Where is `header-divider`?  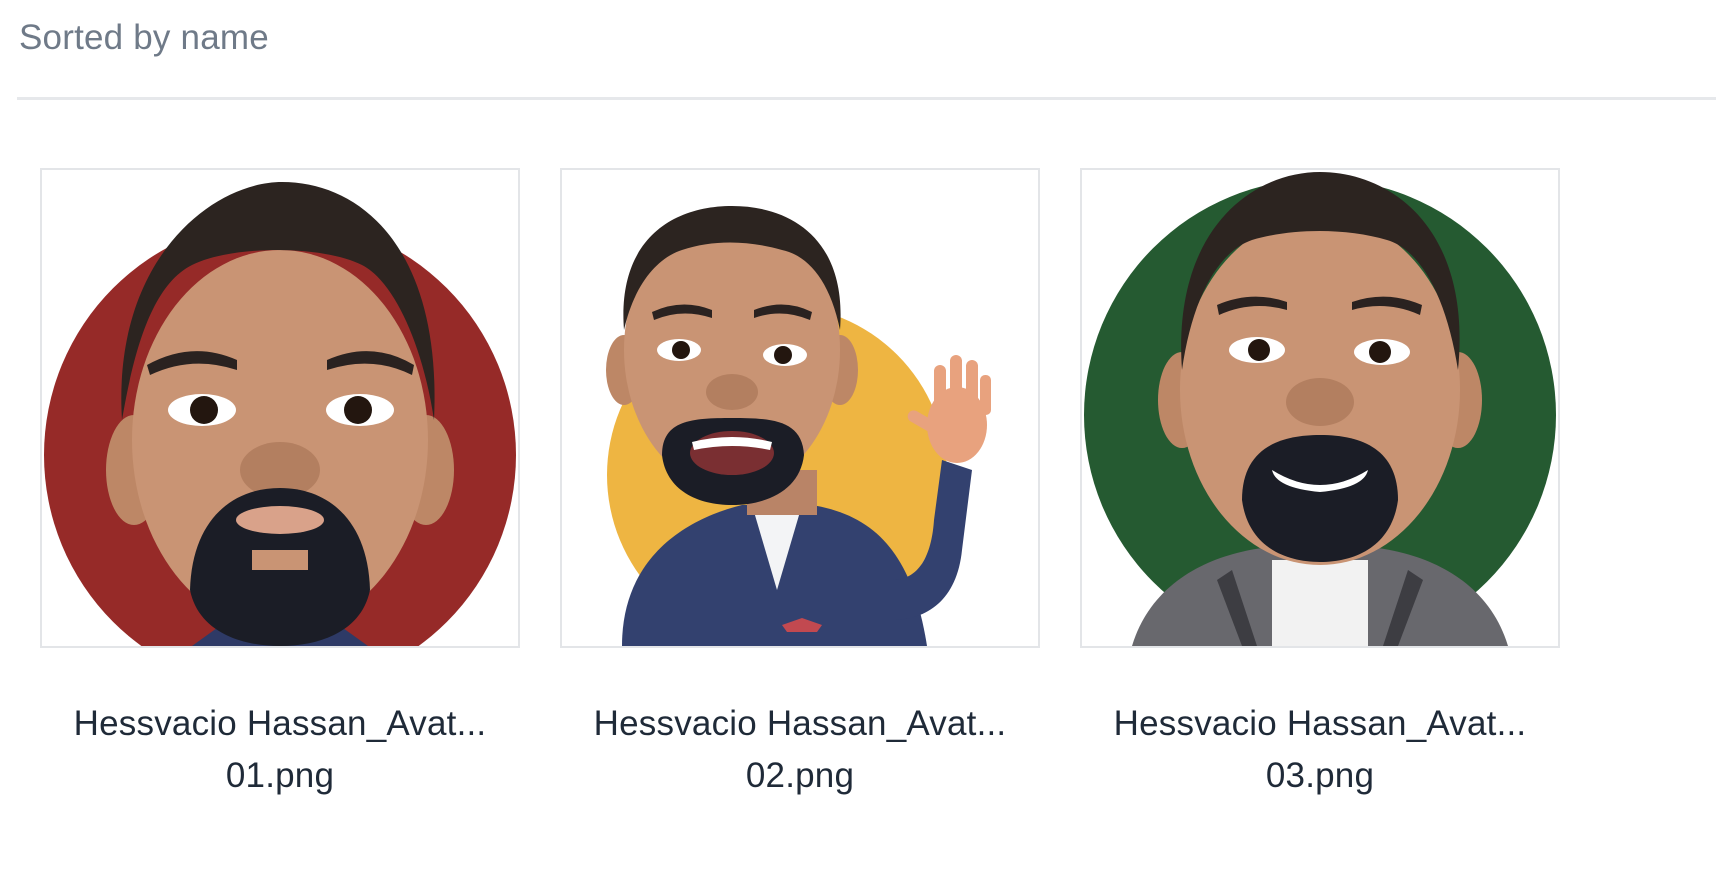
header-divider is located at coordinates (866, 98).